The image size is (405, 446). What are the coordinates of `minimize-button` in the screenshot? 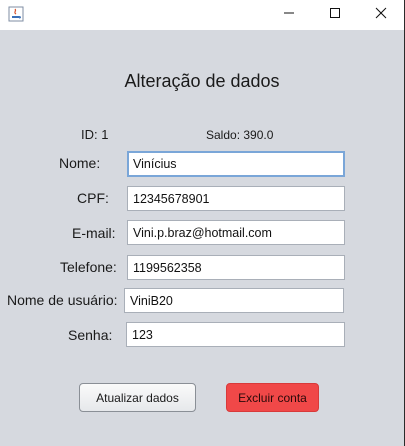 It's located at (289, 15).